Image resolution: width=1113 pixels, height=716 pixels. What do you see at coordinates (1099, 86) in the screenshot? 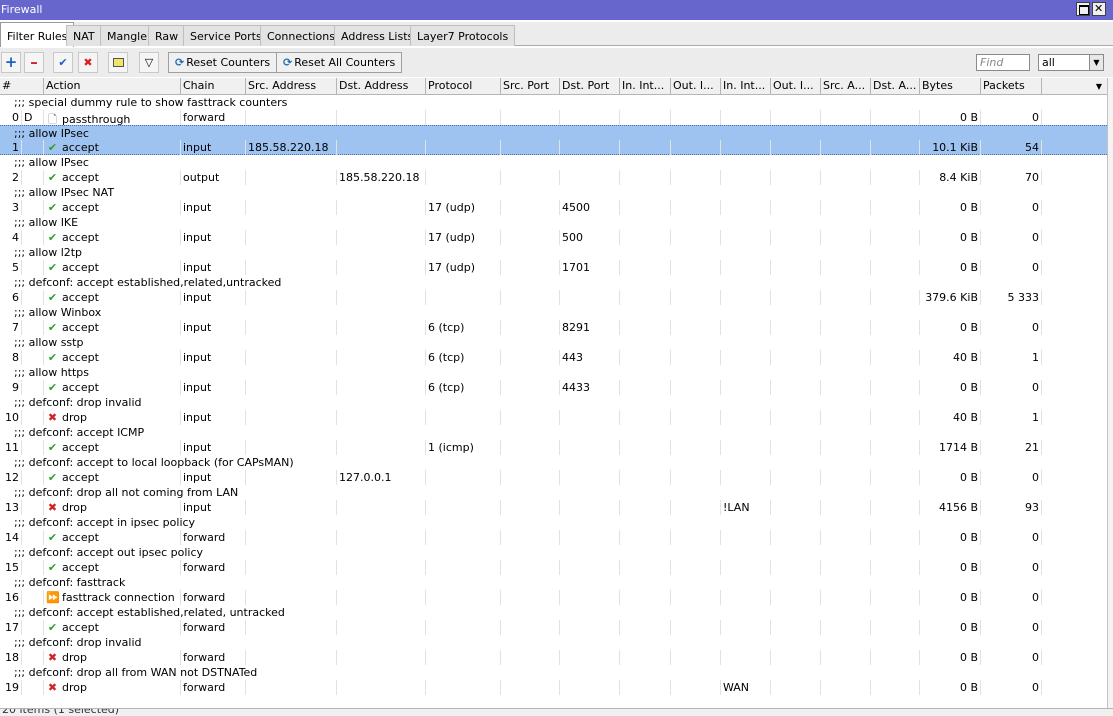
I see `column-menu-icon: ▼` at bounding box center [1099, 86].